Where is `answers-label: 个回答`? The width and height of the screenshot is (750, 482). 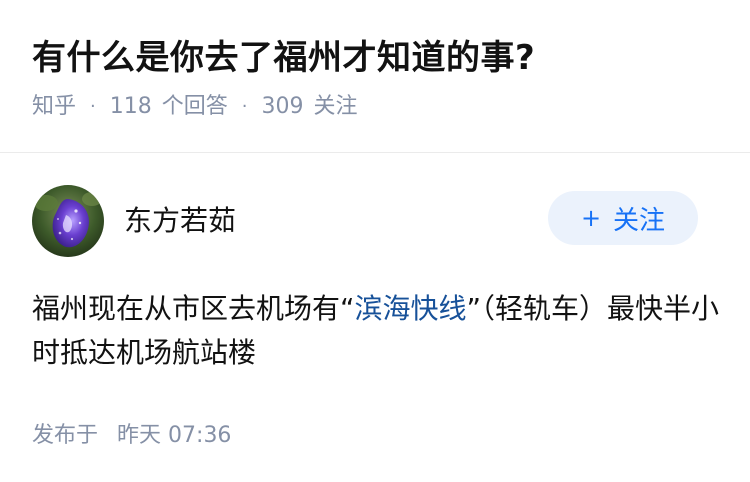
answers-label: 个回答 is located at coordinates (195, 107).